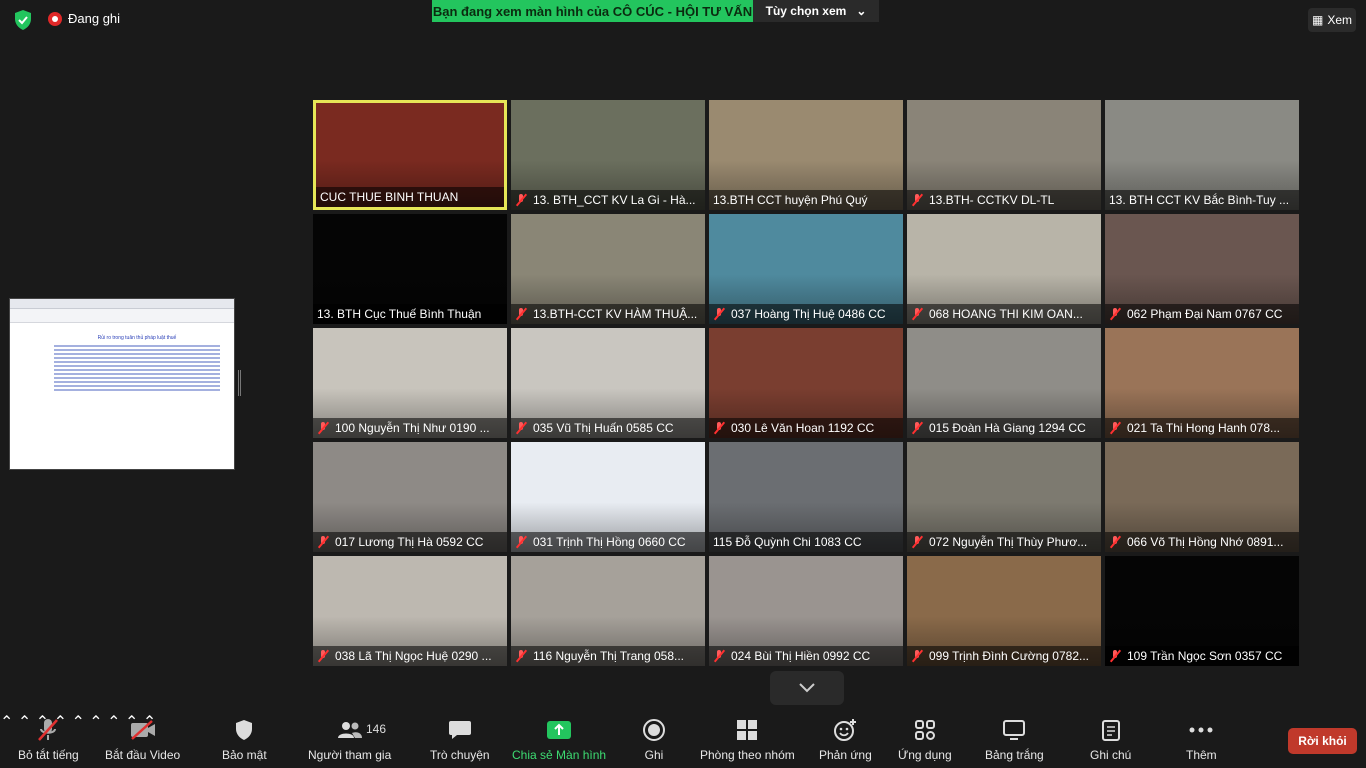 This screenshot has height=768, width=1366. What do you see at coordinates (122, 384) in the screenshot?
I see `shared-screen-thumbnail: Rủi ro trong tuân thủ pháp luật thuế` at bounding box center [122, 384].